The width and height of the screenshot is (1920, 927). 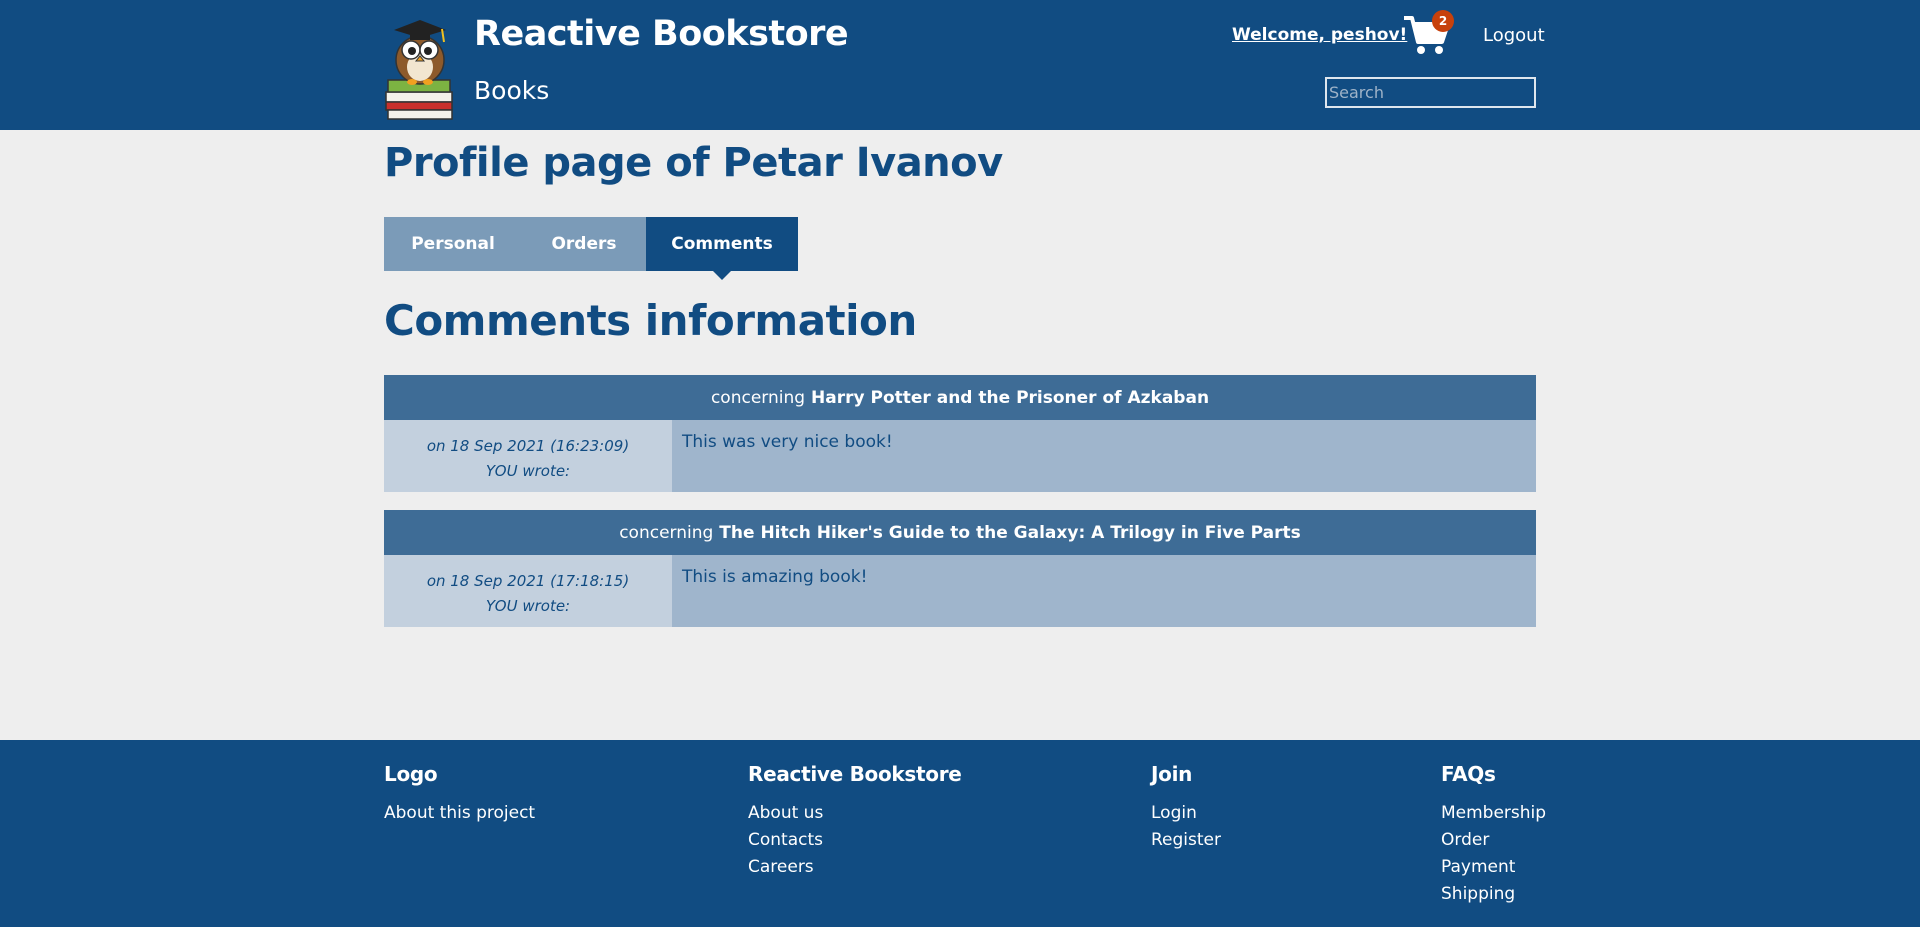 I want to click on owl-logo-icon, so click(x=420, y=66).